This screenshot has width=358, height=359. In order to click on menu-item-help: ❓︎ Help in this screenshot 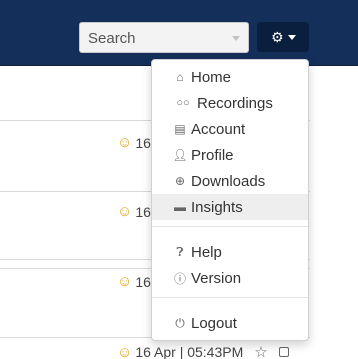, I will do `click(230, 252)`.